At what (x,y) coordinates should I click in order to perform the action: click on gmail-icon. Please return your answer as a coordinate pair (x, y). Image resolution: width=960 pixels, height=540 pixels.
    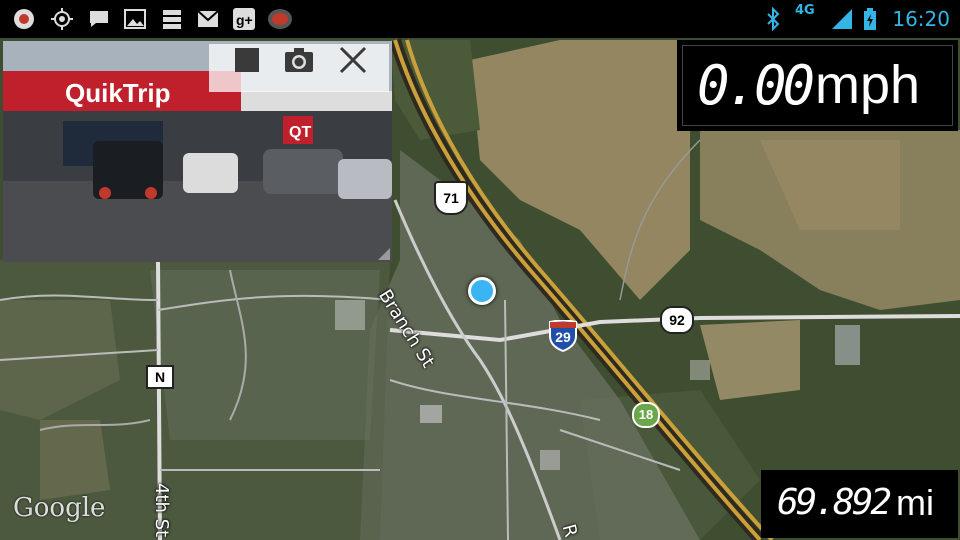
    Looking at the image, I should click on (208, 18).